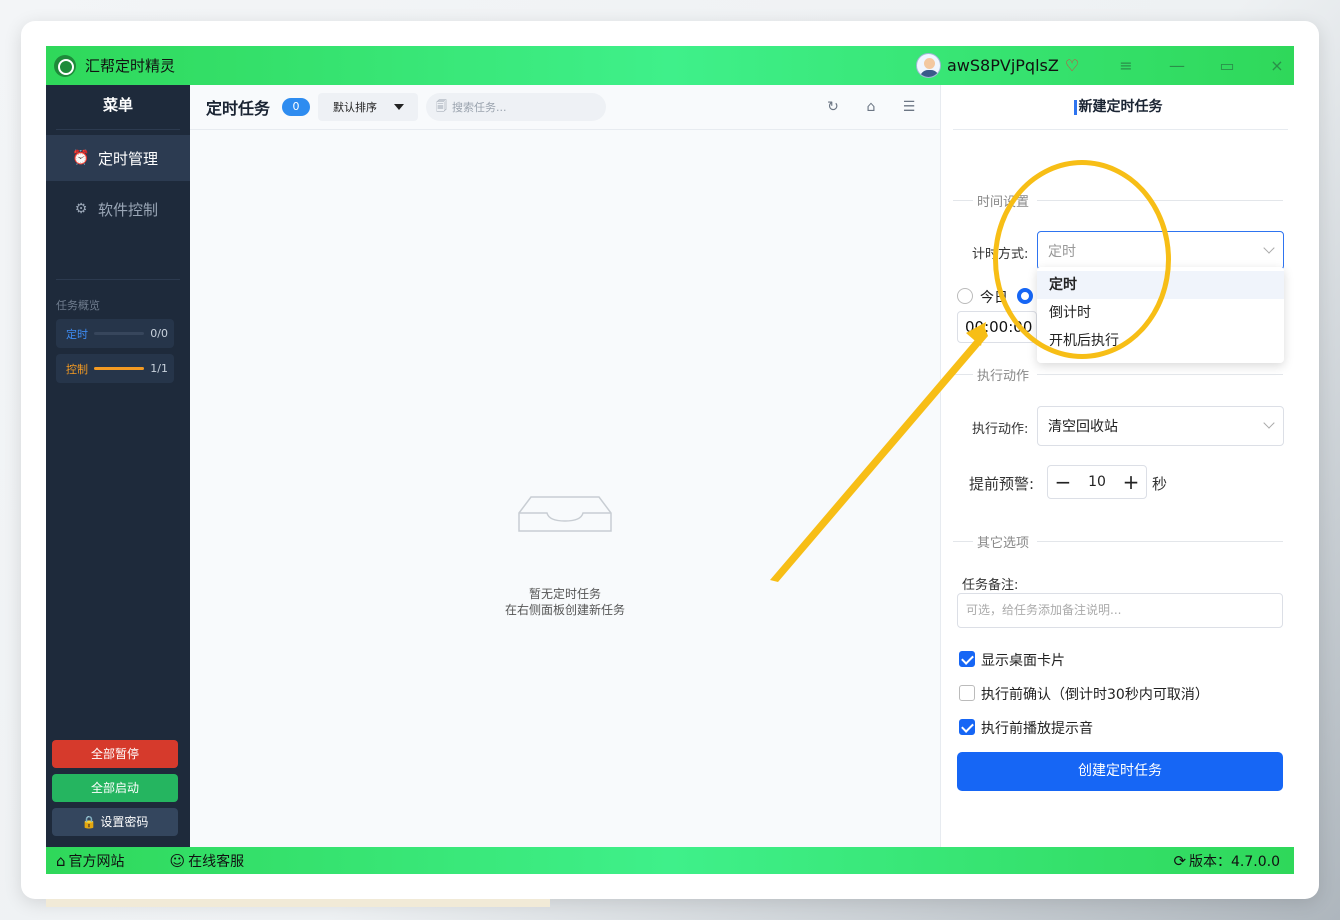 The image size is (1340, 920). Describe the element at coordinates (1095, 695) in the screenshot. I see `checkbox-label: 执行前确认（倒计时30秒内可取消）` at that location.